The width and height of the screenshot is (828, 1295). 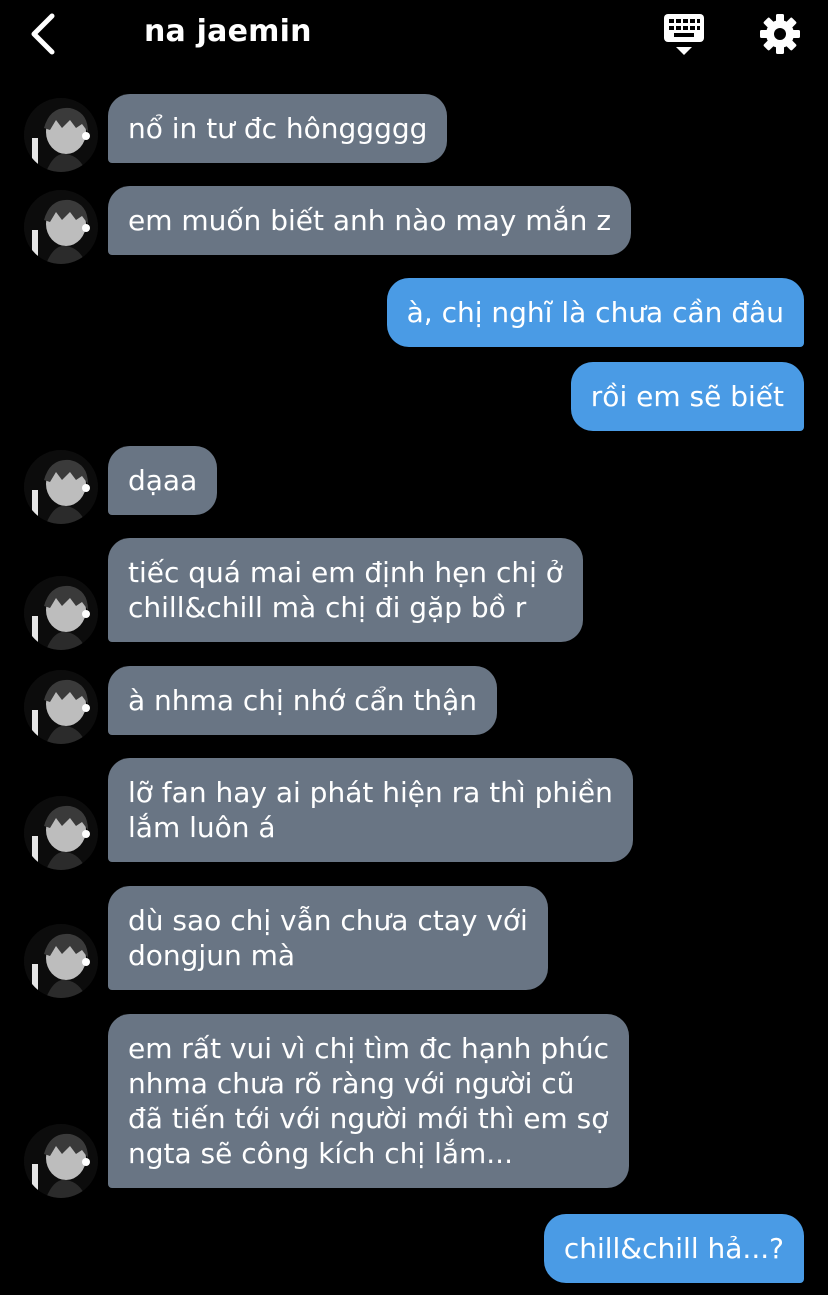 I want to click on message-bubble-incoming: à nhma chị nhớ cẩn thận, so click(x=303, y=700).